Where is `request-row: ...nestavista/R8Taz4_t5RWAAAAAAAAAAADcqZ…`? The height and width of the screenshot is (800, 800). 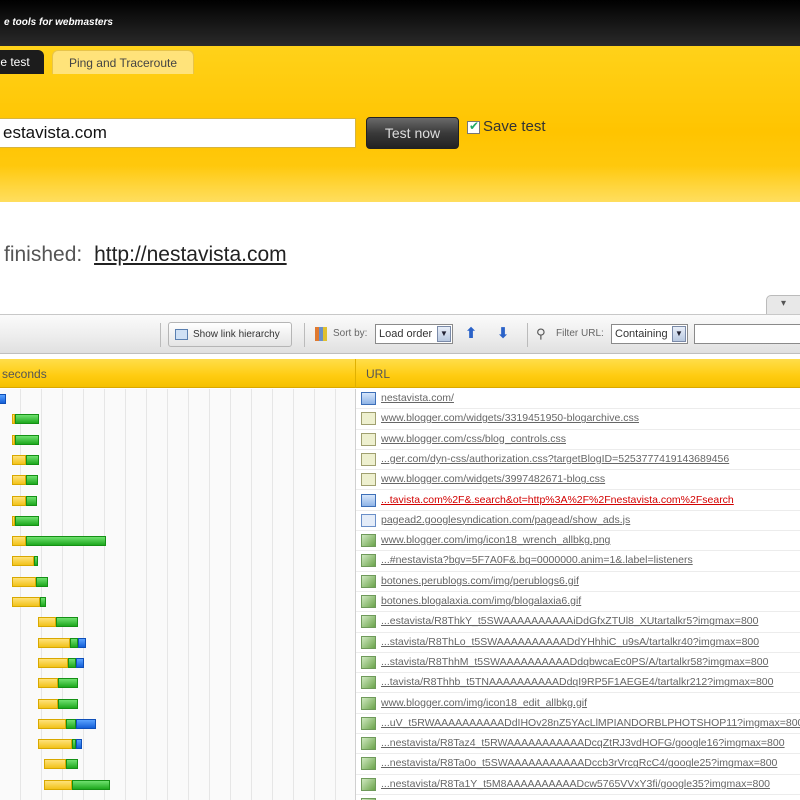
request-row: ...nestavista/R8Taz4_t5RWAAAAAAAAAAADcqZ… is located at coordinates (400, 744).